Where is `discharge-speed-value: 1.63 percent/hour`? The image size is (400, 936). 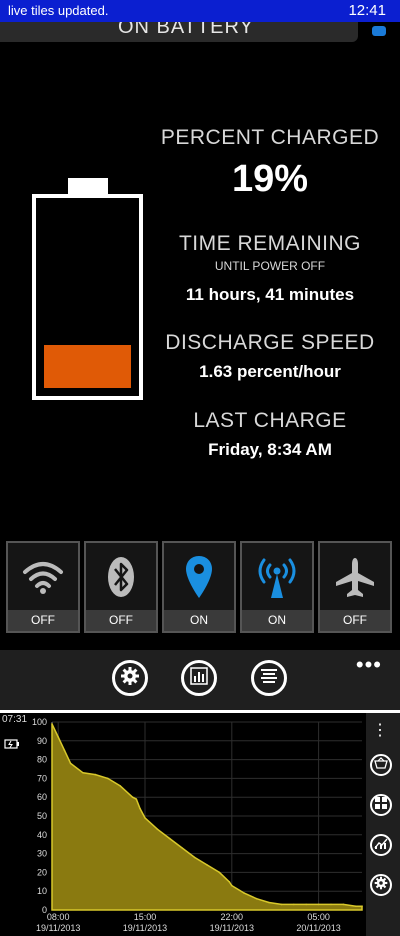 discharge-speed-value: 1.63 percent/hour is located at coordinates (270, 371).